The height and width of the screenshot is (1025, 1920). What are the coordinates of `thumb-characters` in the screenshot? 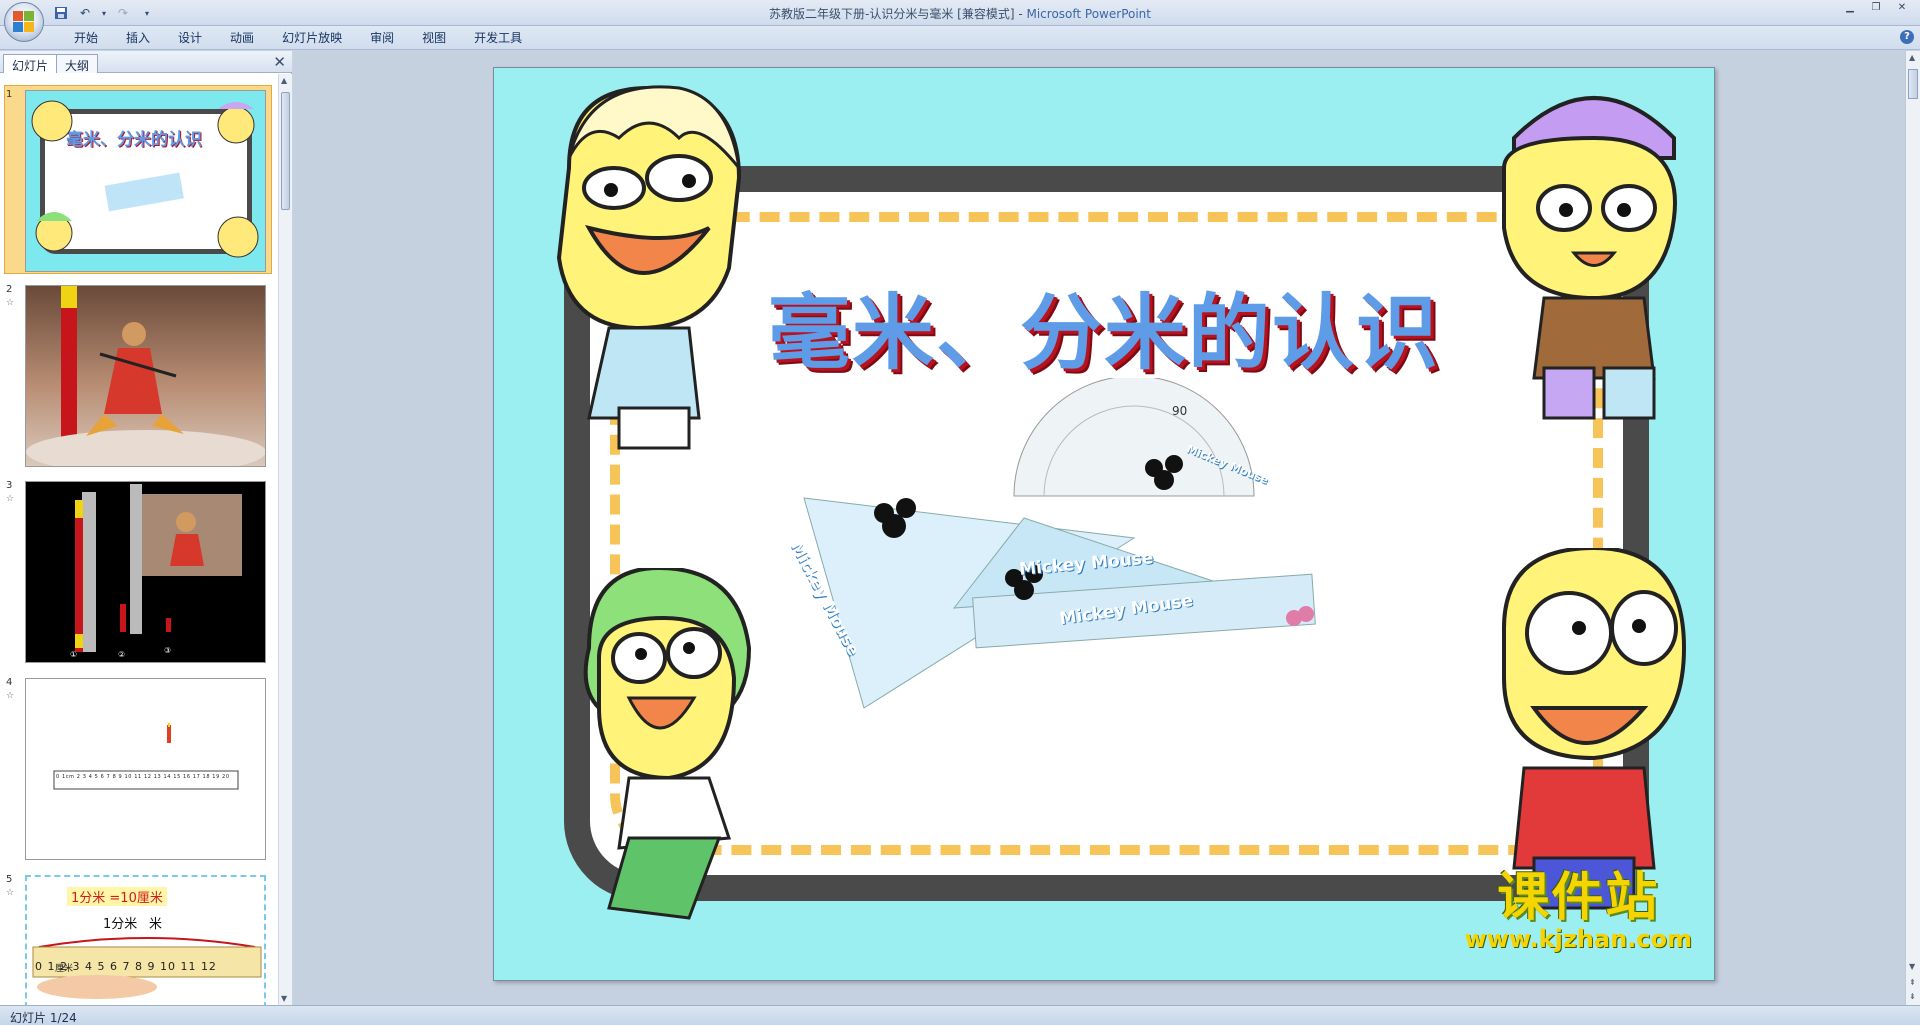 It's located at (145, 179).